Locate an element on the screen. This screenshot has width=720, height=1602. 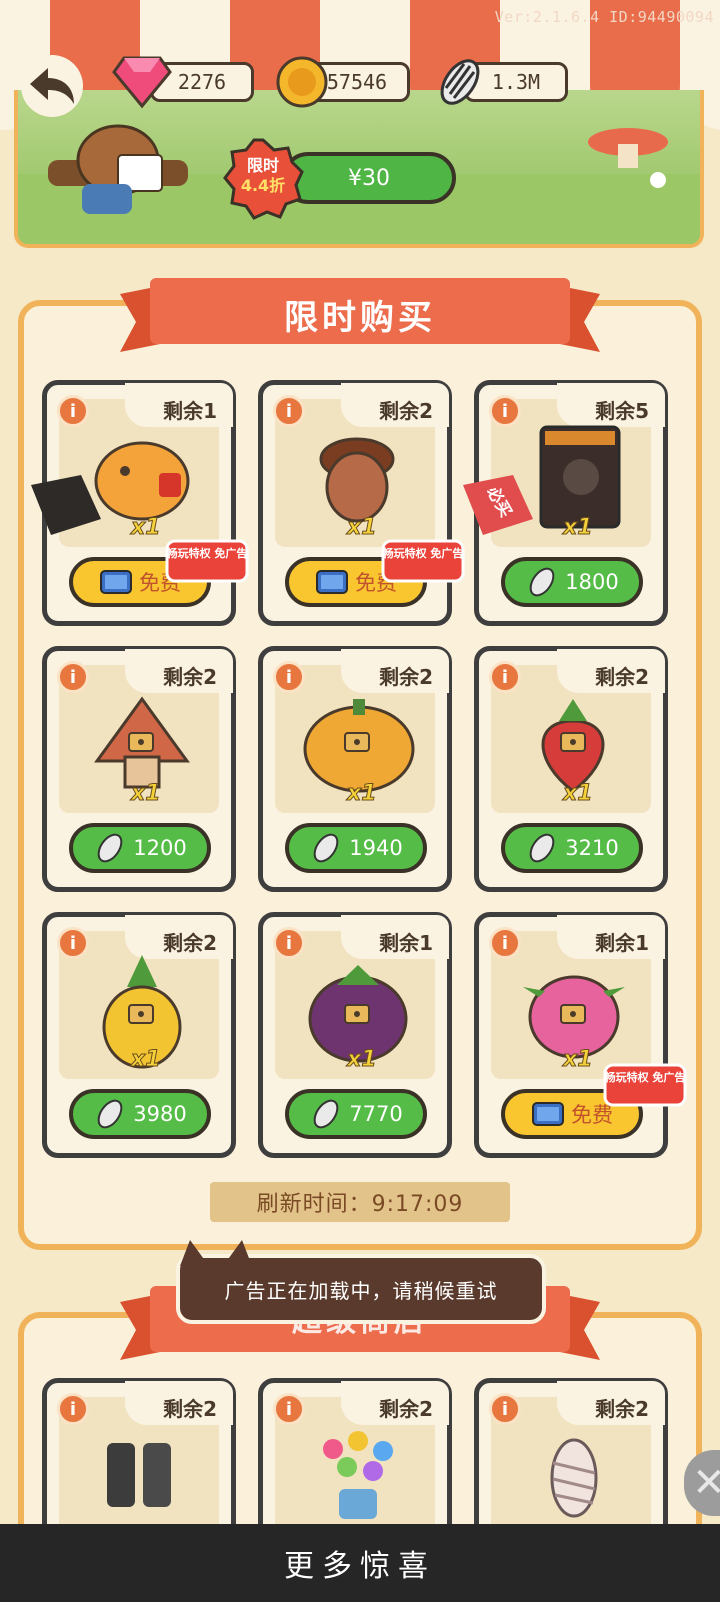
acorn-icon is located at coordinates (357, 480).